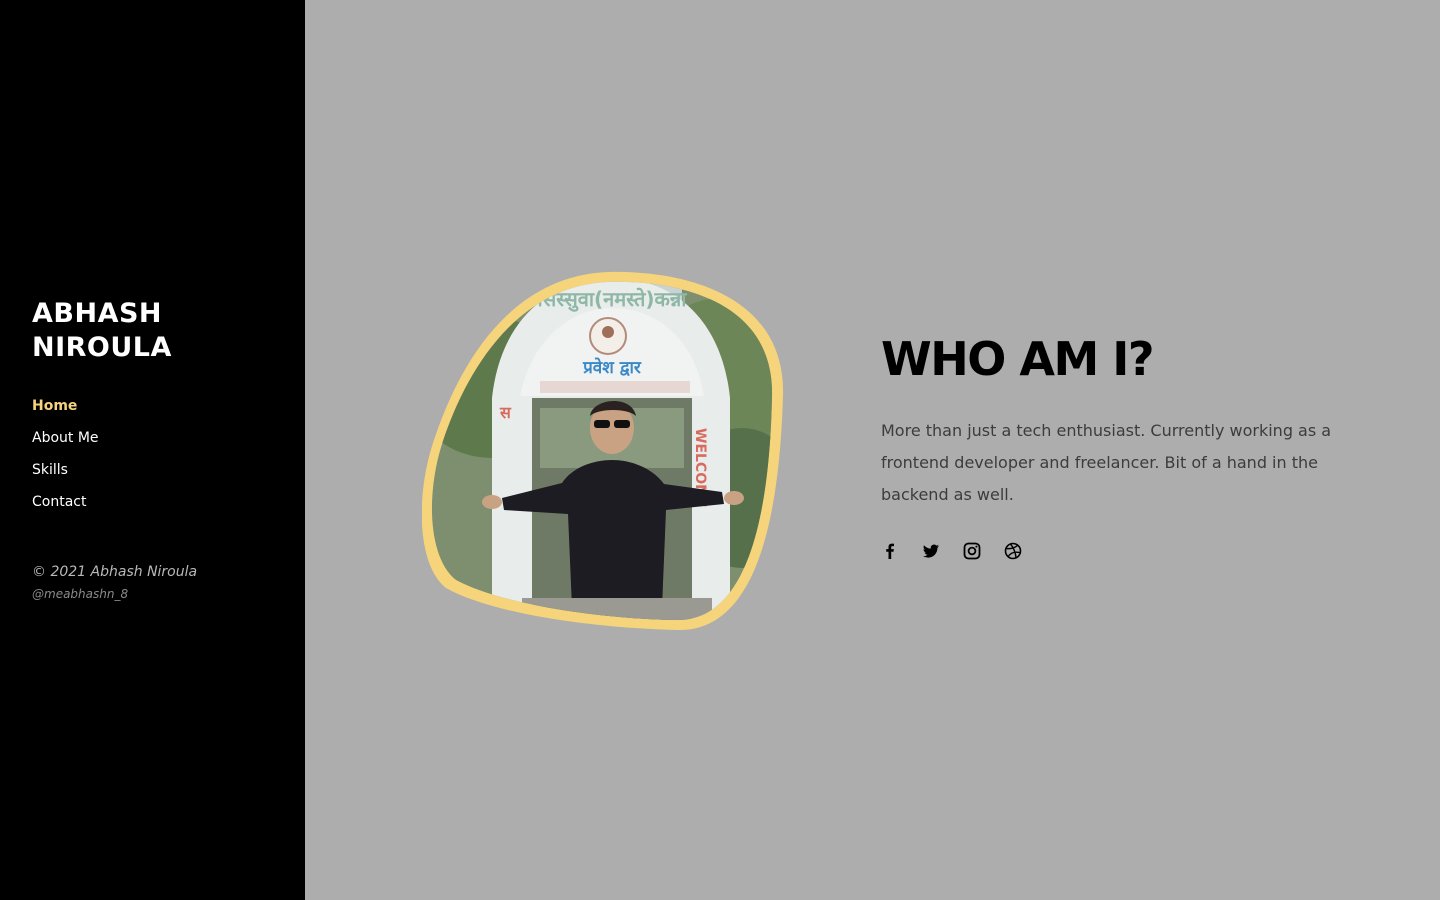 This screenshot has width=1440, height=900. What do you see at coordinates (80, 594) in the screenshot?
I see `social-handle: @meabhashn_8` at bounding box center [80, 594].